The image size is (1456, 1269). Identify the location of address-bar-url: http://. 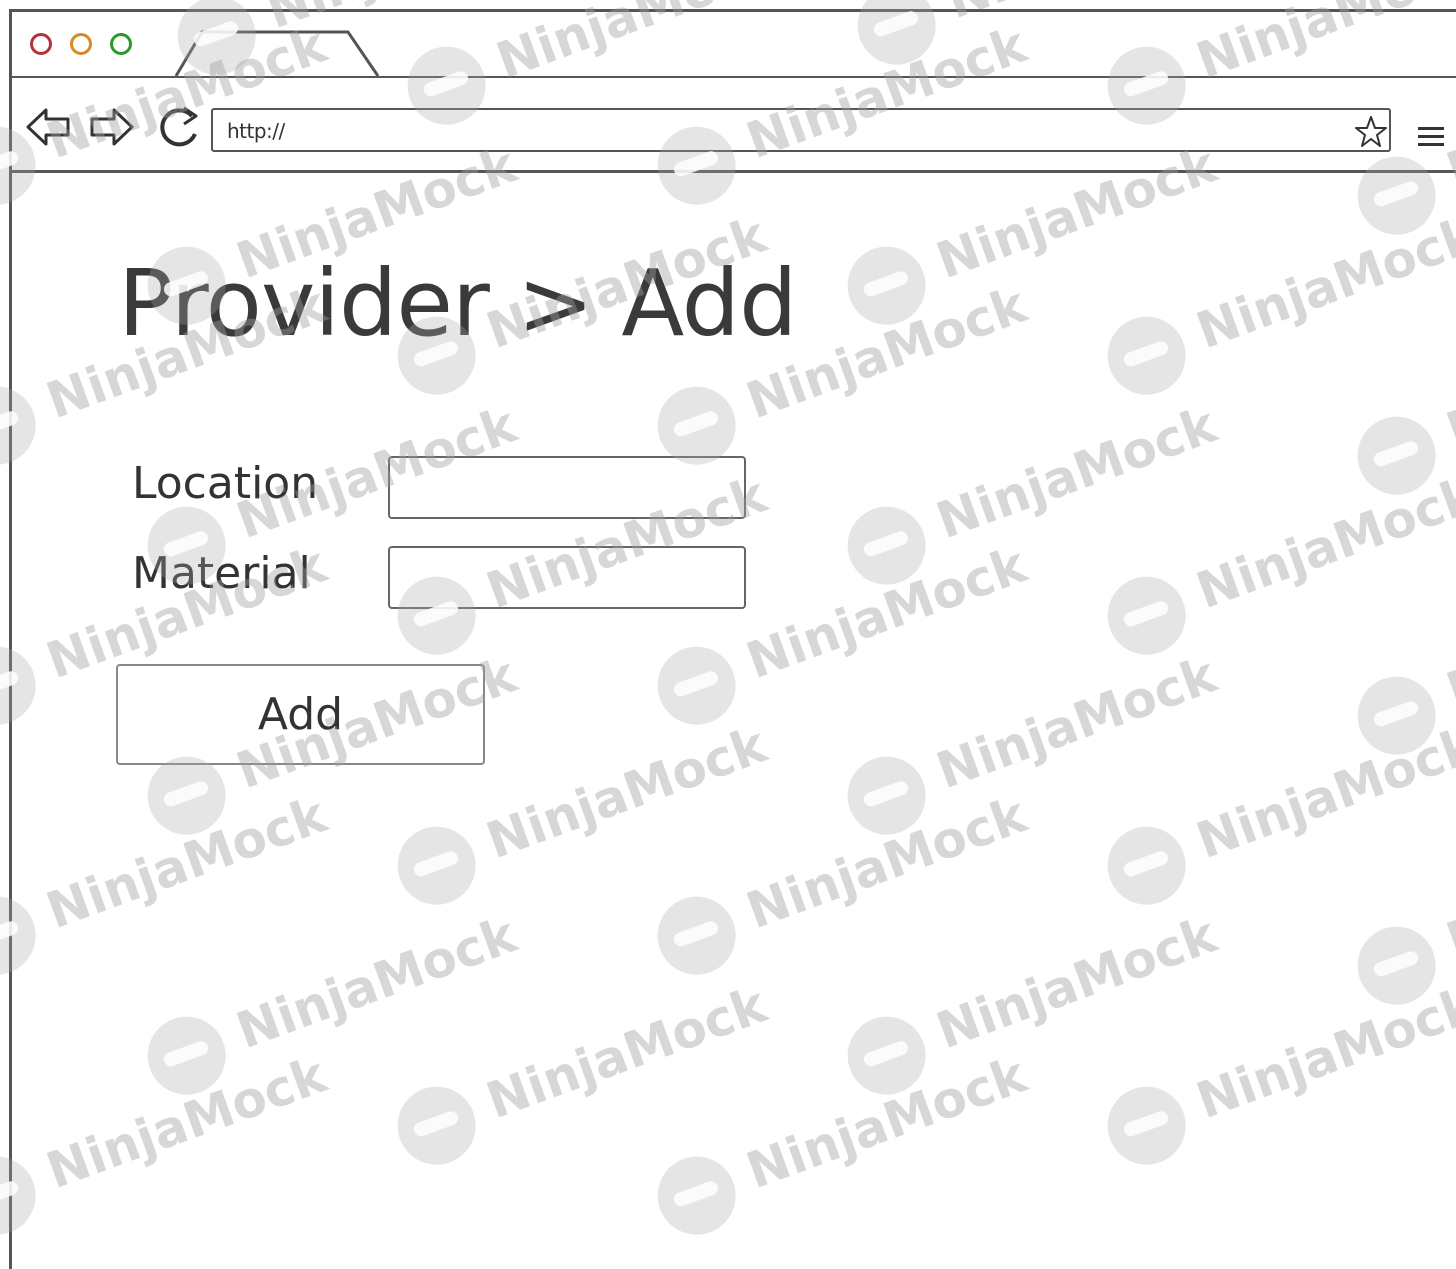
(256, 131).